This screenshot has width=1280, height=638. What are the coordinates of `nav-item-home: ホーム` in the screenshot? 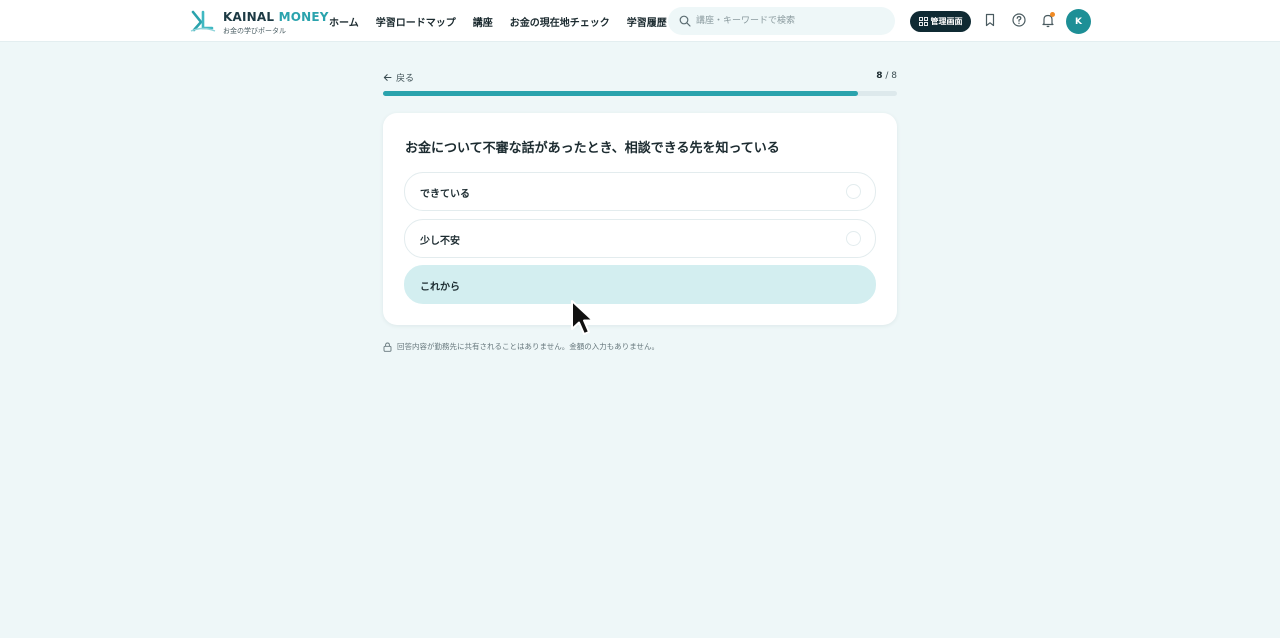 It's located at (344, 21).